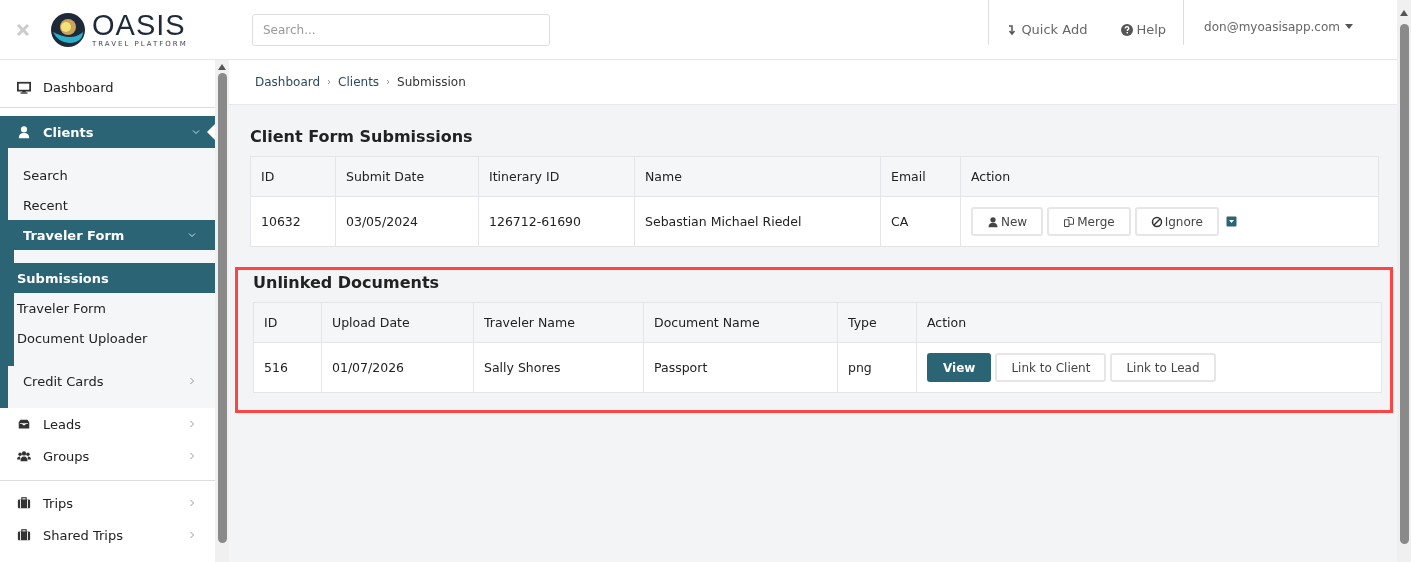  I want to click on action-button: View, so click(959, 367).